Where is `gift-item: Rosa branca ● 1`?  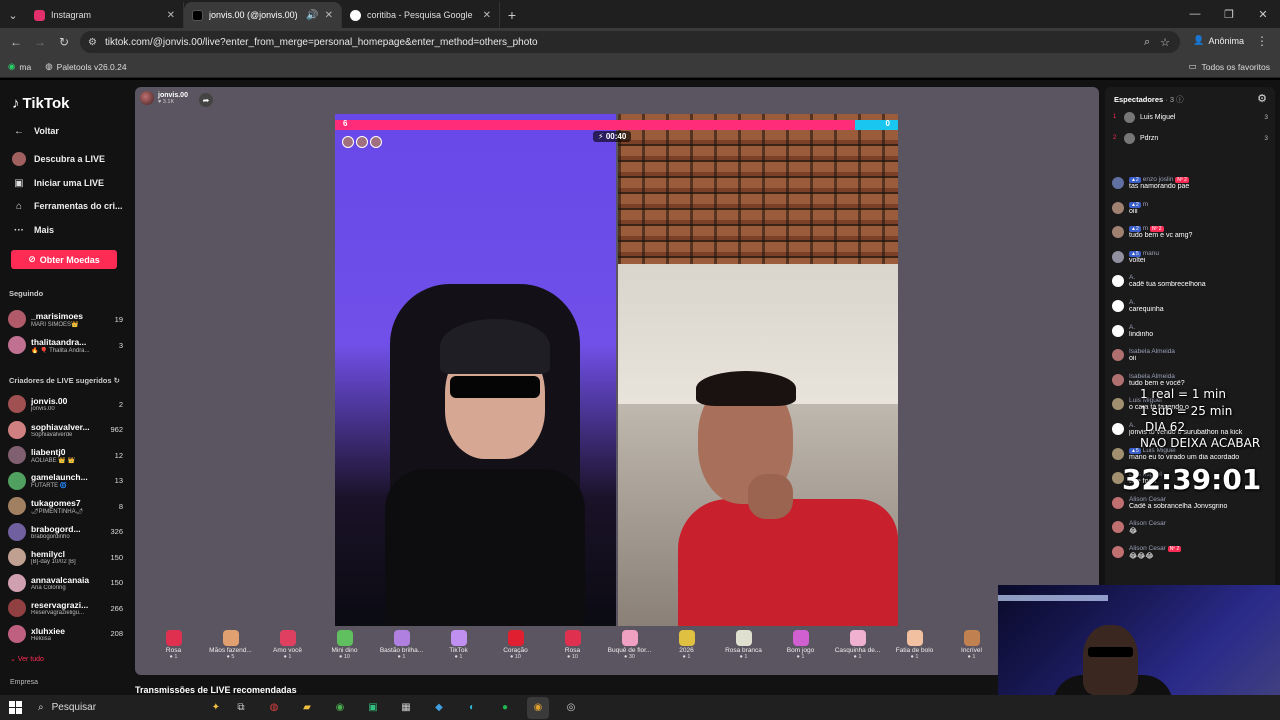 gift-item: Rosa branca ● 1 is located at coordinates (743, 651).